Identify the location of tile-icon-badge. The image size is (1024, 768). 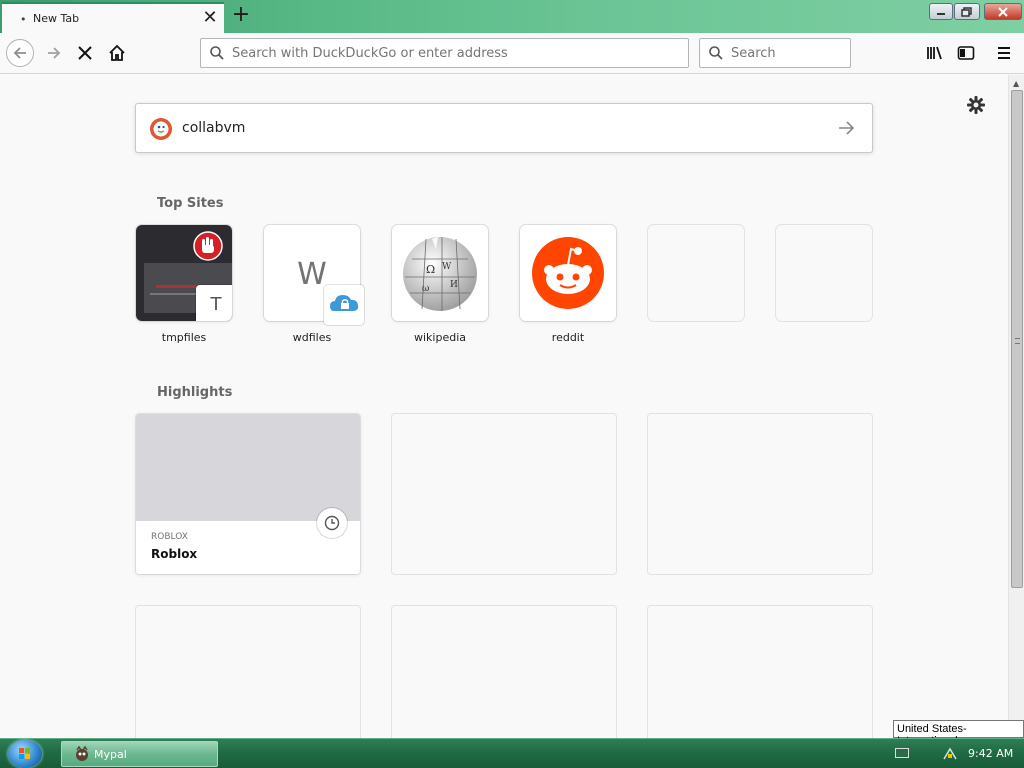
(344, 305).